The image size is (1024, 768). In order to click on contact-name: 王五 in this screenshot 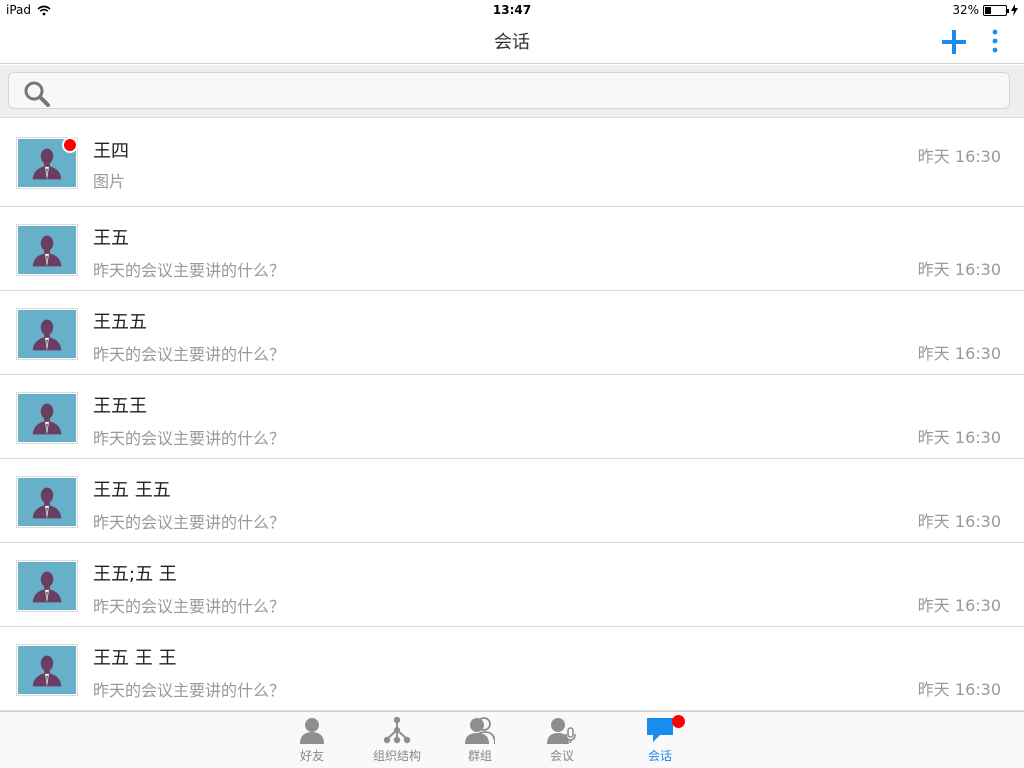, I will do `click(111, 238)`.